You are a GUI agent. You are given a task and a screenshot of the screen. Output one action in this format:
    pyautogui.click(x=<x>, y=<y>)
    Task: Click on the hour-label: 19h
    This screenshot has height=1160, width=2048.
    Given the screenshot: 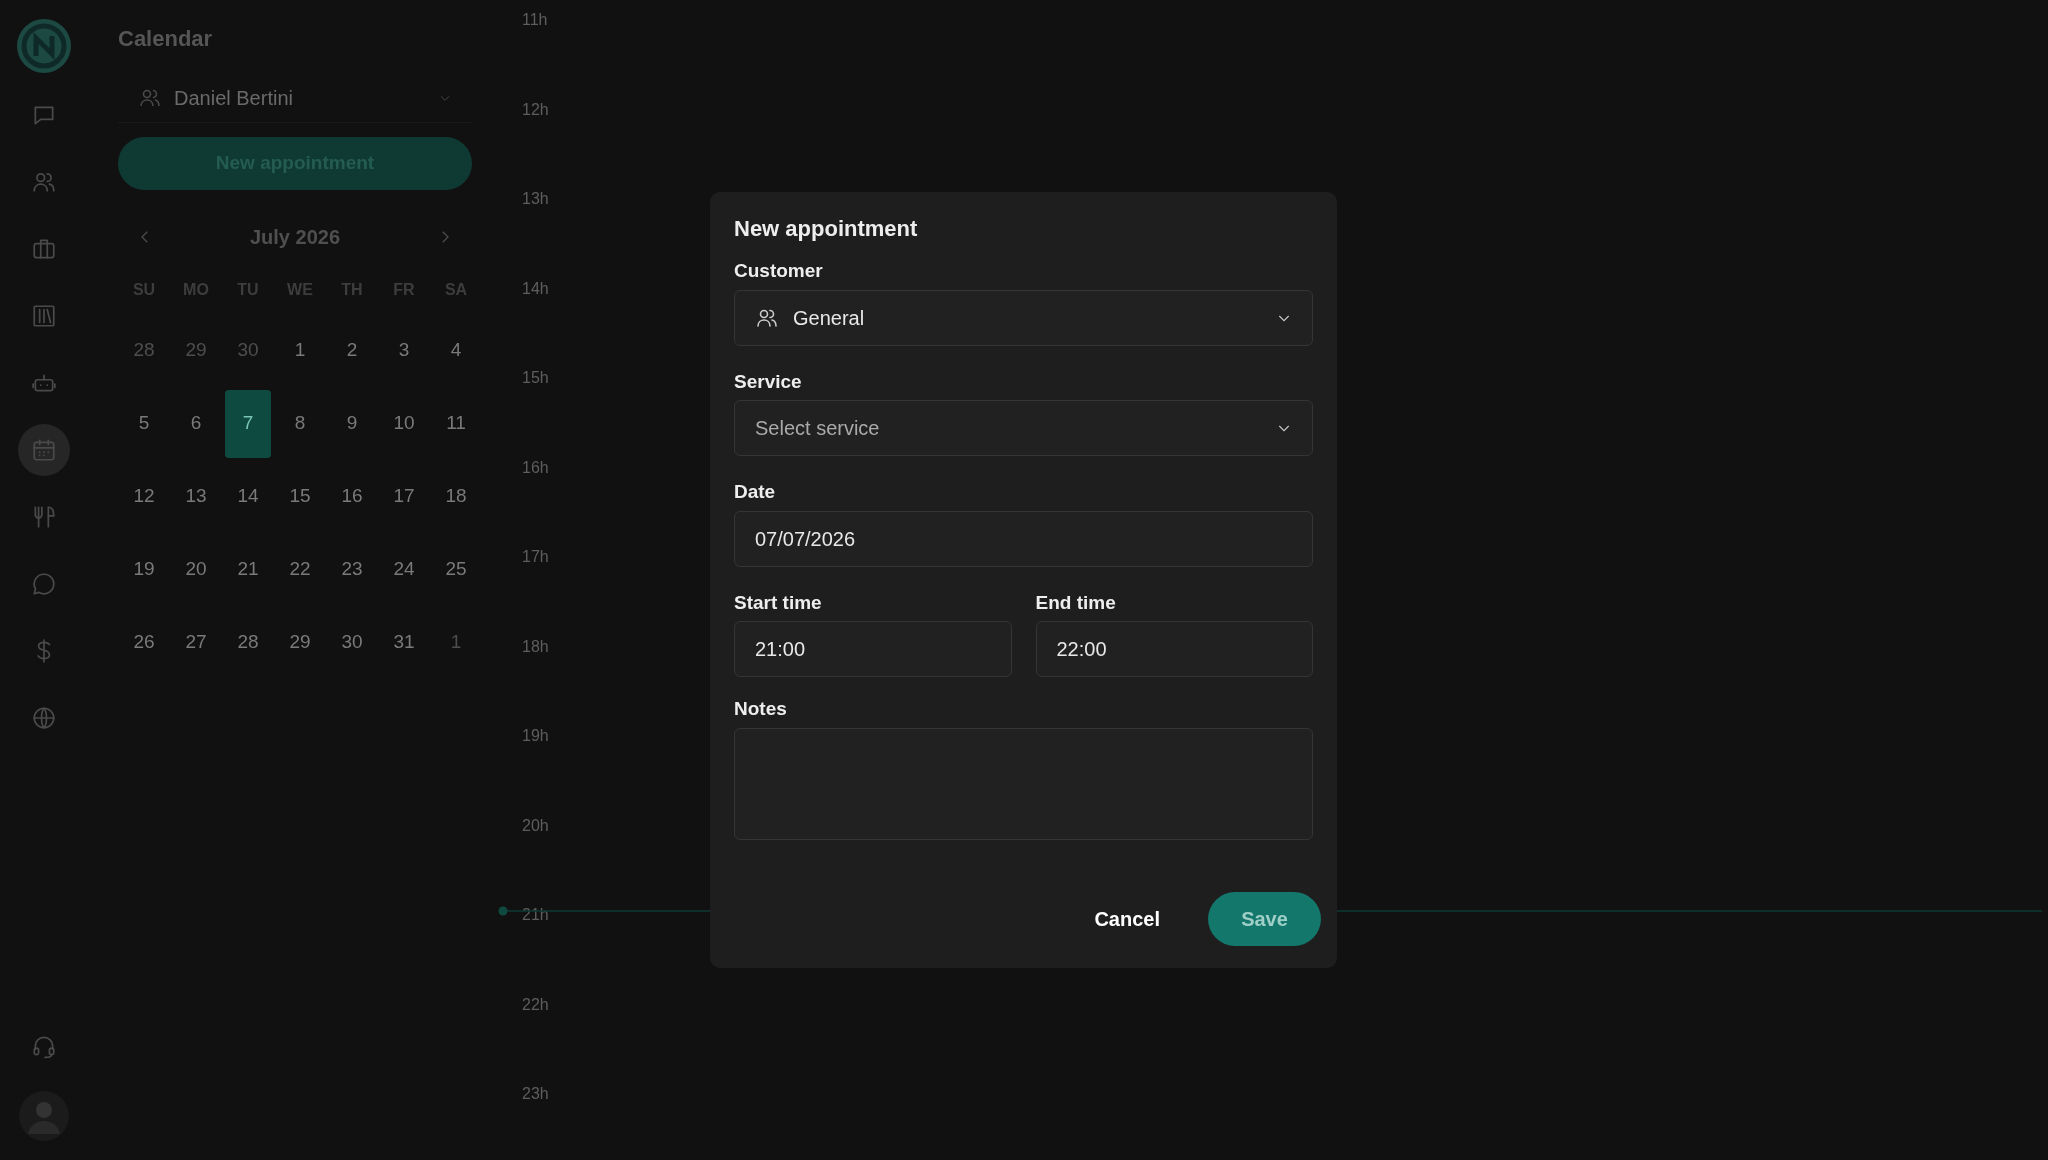 What is the action you would take?
    pyautogui.click(x=535, y=736)
    